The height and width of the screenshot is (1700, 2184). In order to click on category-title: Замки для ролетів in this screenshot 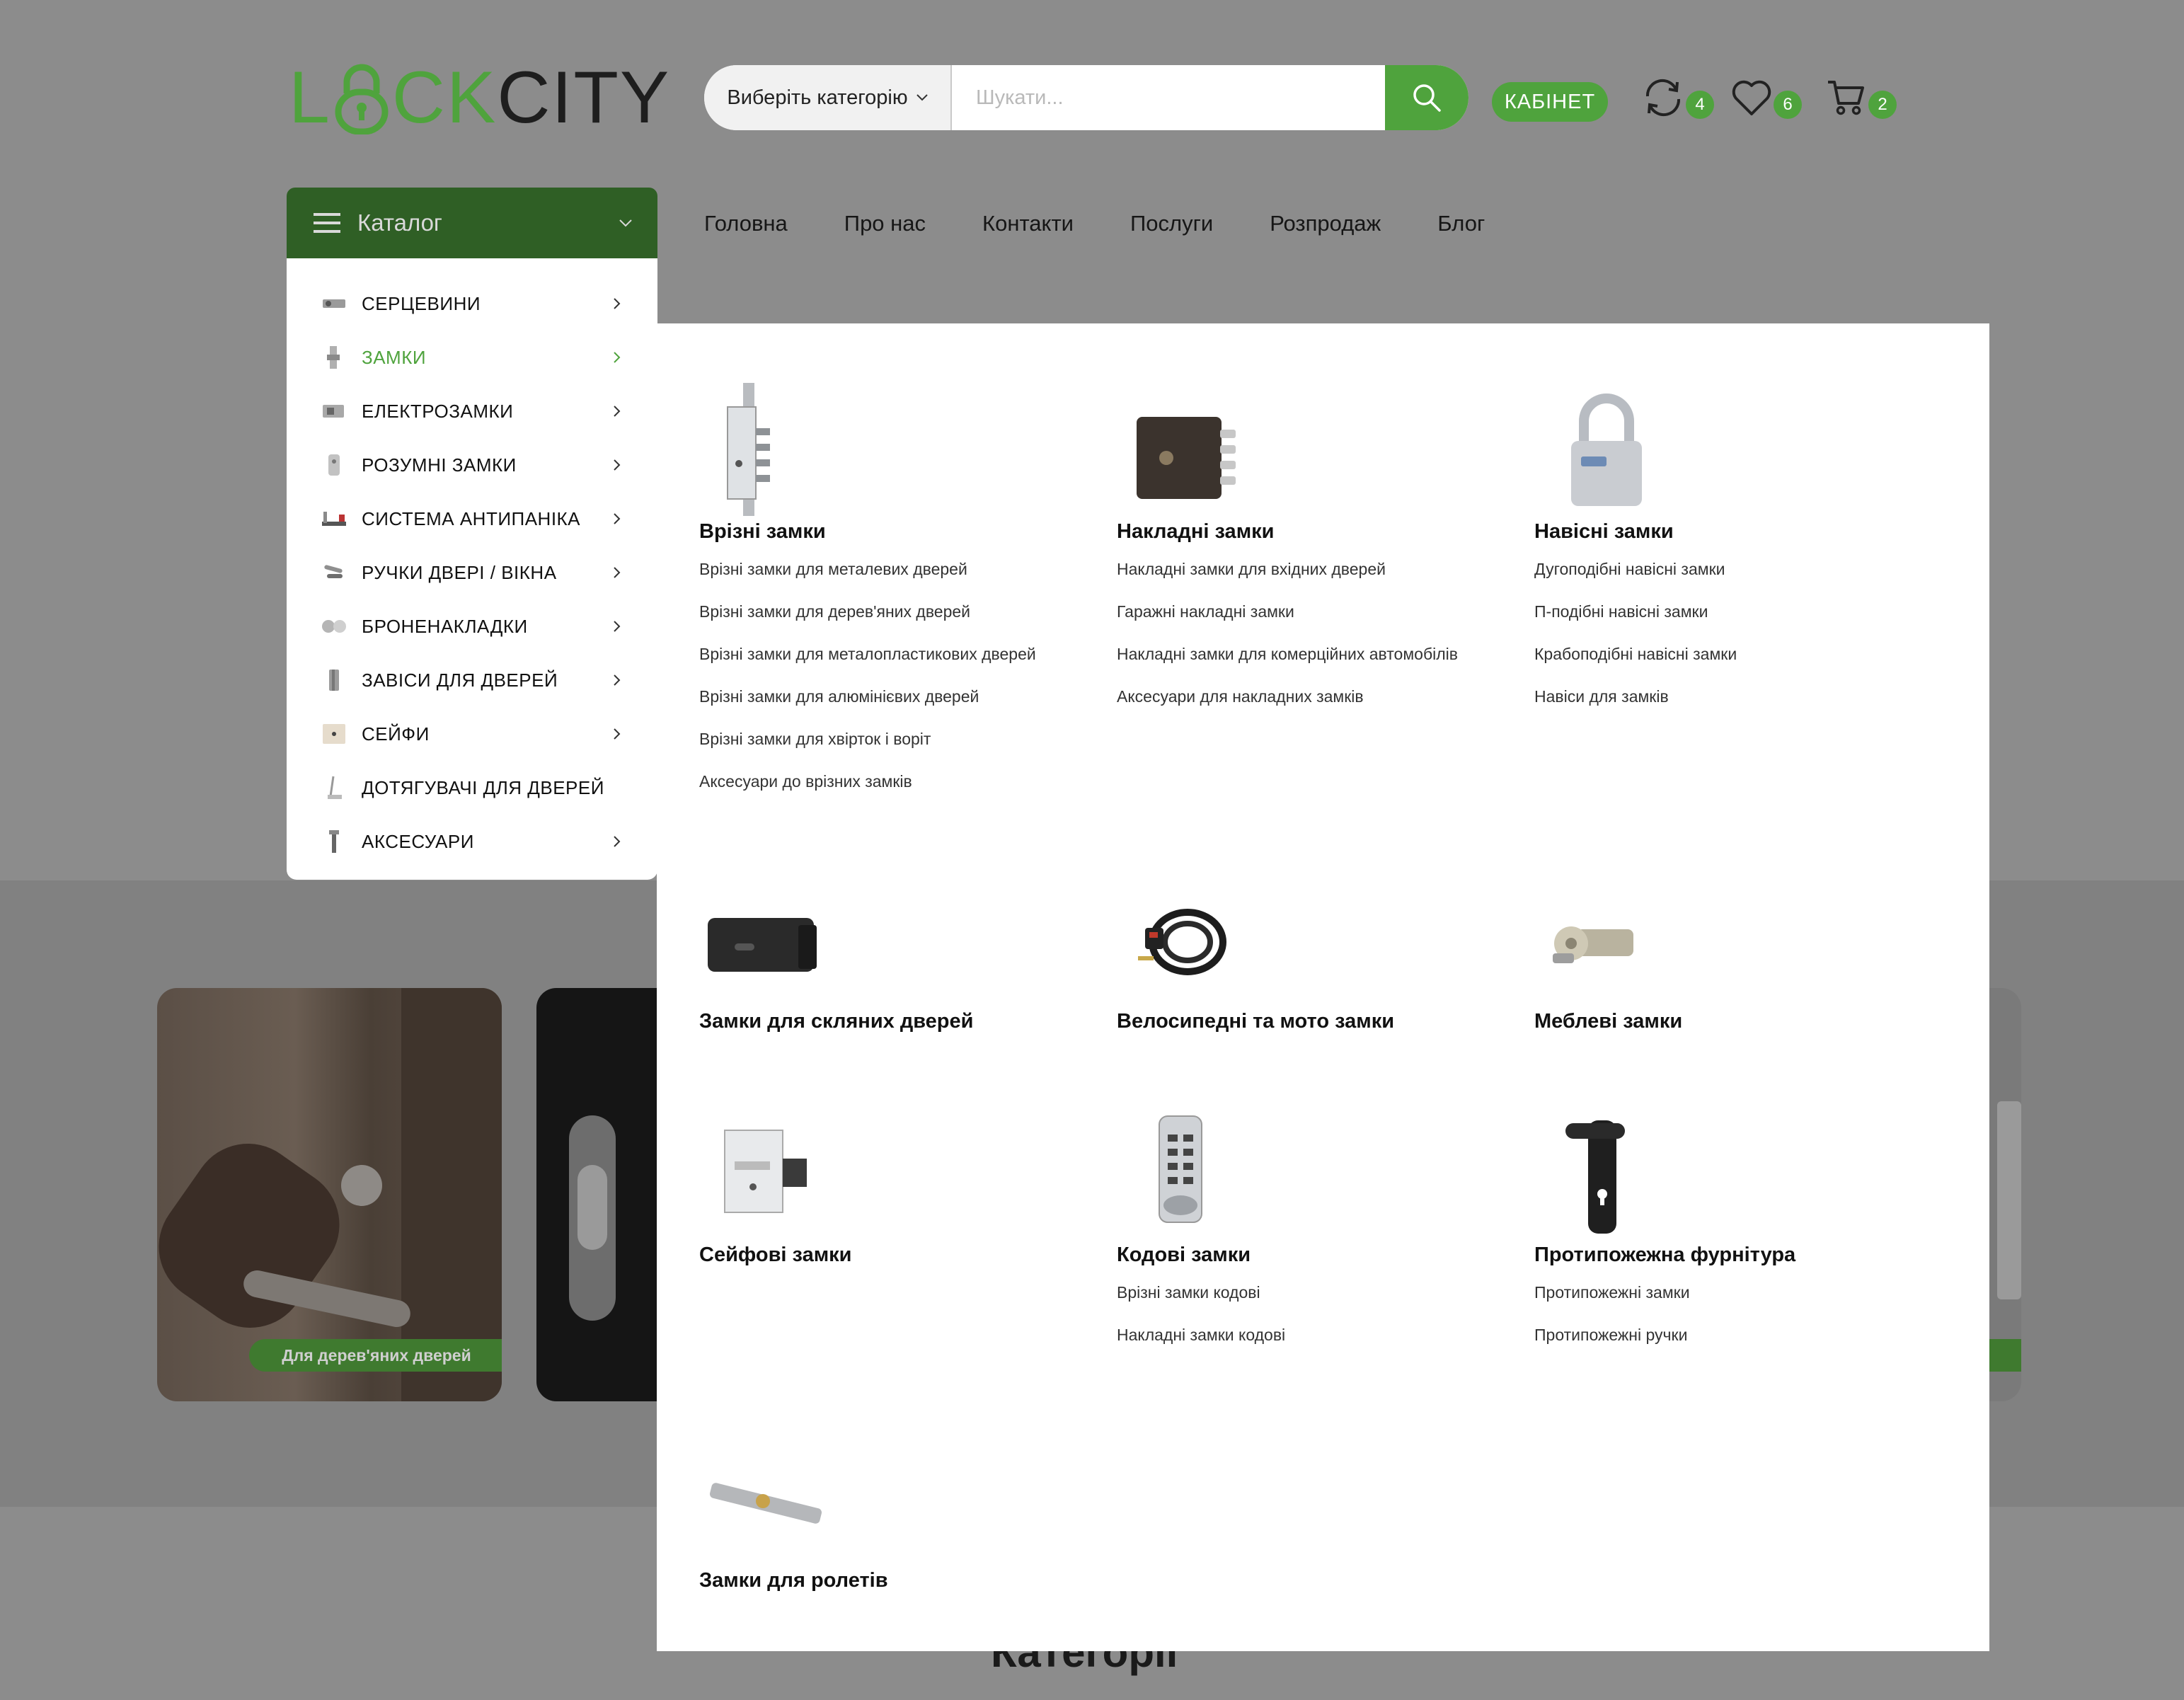, I will do `click(793, 1580)`.